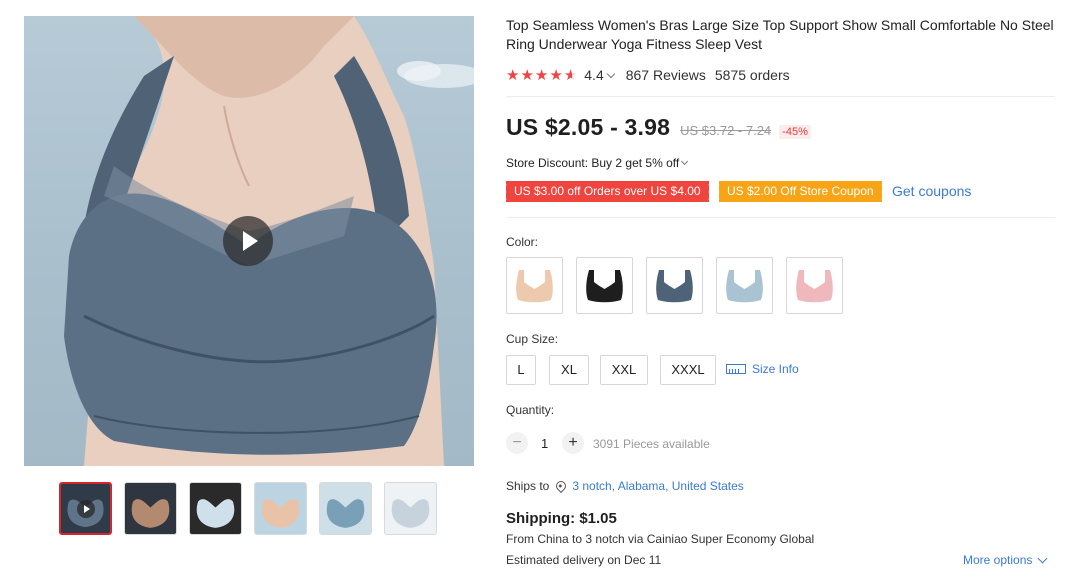  What do you see at coordinates (593, 163) in the screenshot?
I see `store-discount-text: Store Discount: Buy 2 get 5% off` at bounding box center [593, 163].